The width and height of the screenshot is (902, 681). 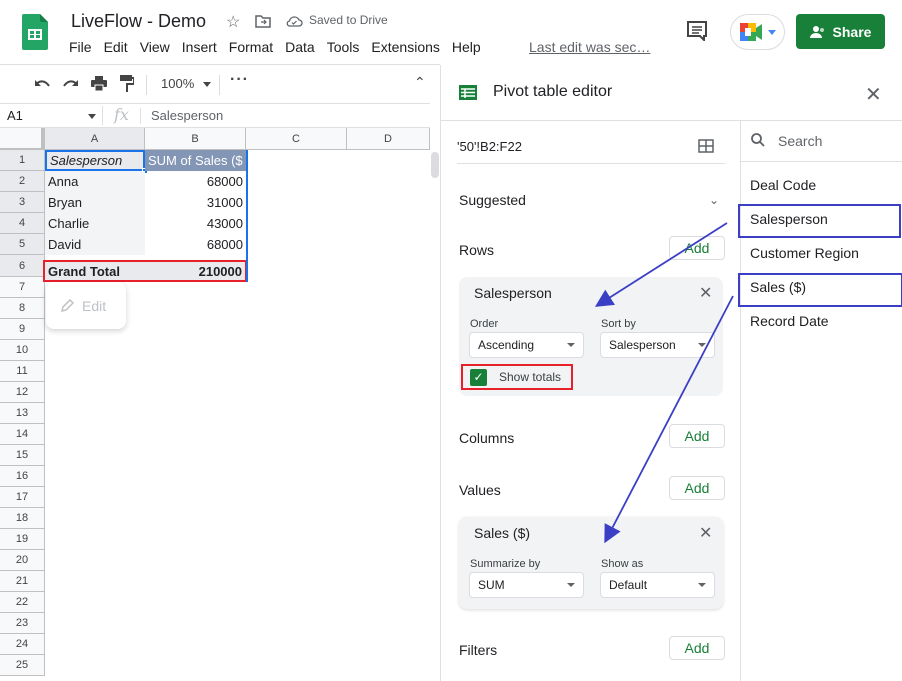 What do you see at coordinates (840, 31) in the screenshot?
I see `share-button: Share` at bounding box center [840, 31].